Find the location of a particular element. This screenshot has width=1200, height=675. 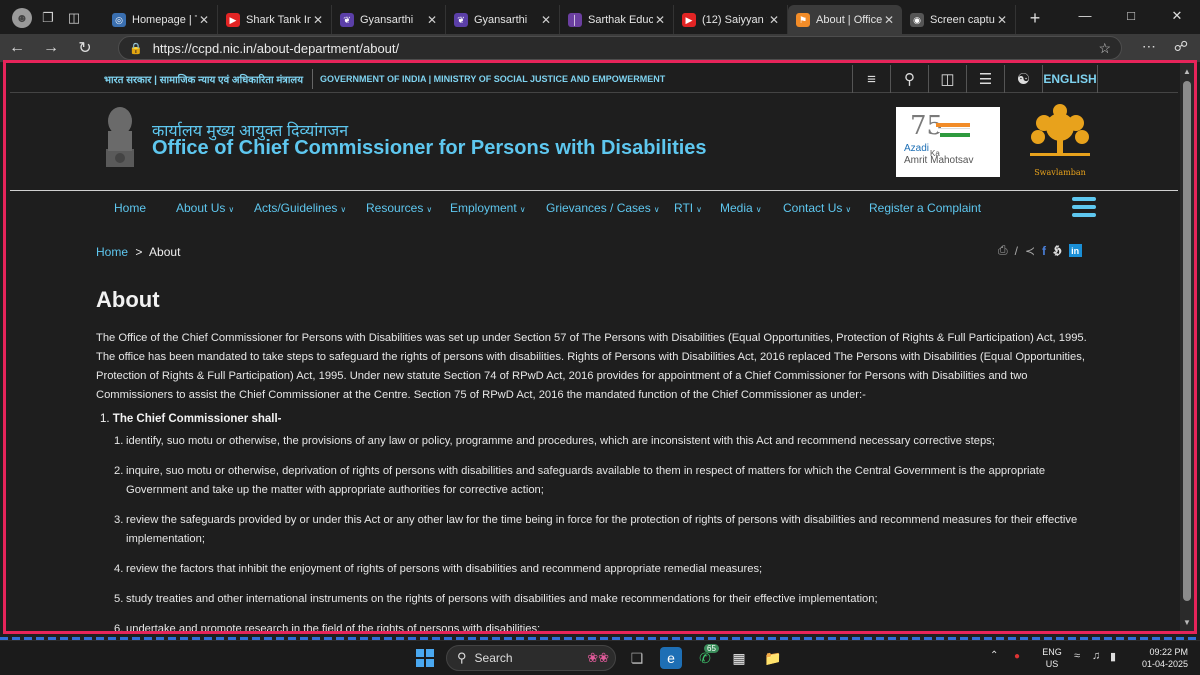

tab-title: Sarthak Educatio is located at coordinates (620, 20).